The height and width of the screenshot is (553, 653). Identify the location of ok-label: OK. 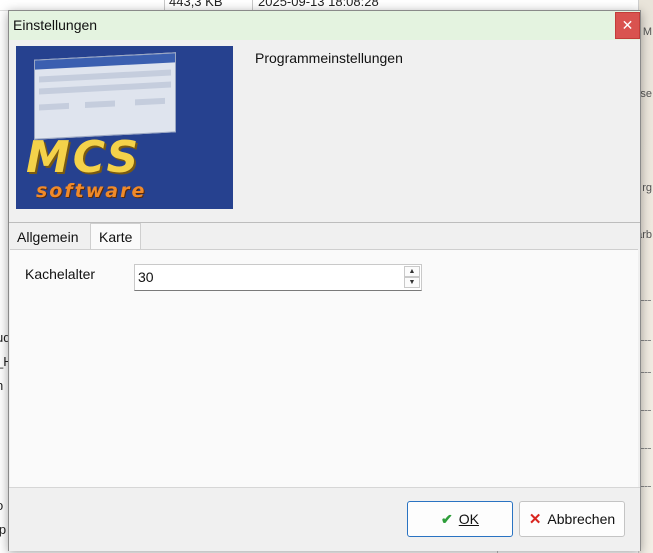
(468, 519).